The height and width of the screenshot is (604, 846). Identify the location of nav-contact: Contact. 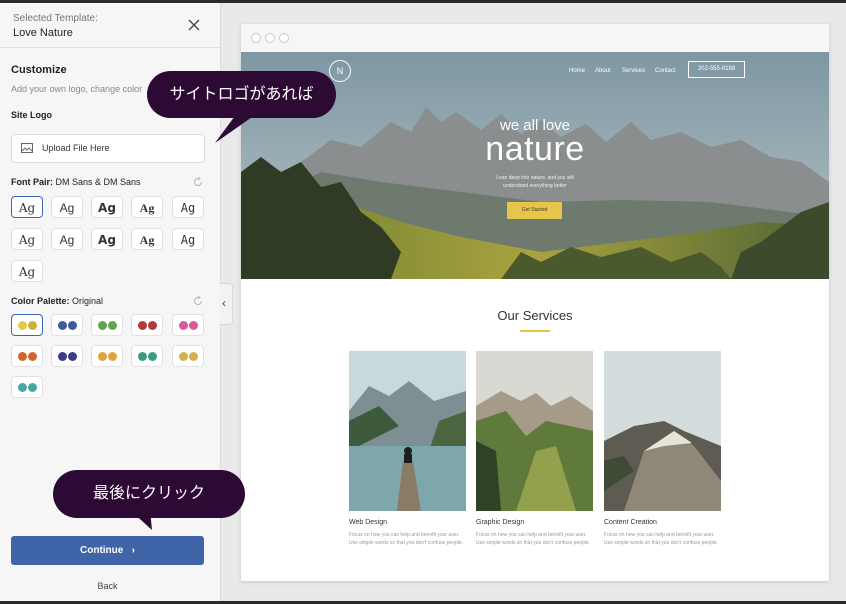
(665, 71).